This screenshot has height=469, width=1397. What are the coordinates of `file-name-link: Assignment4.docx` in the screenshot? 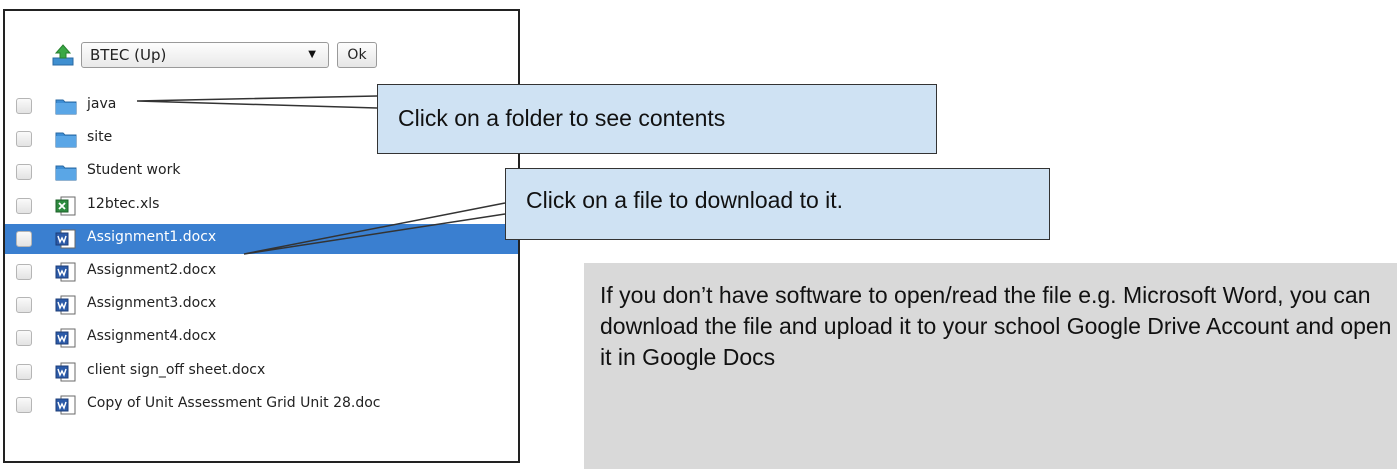 It's located at (151, 336).